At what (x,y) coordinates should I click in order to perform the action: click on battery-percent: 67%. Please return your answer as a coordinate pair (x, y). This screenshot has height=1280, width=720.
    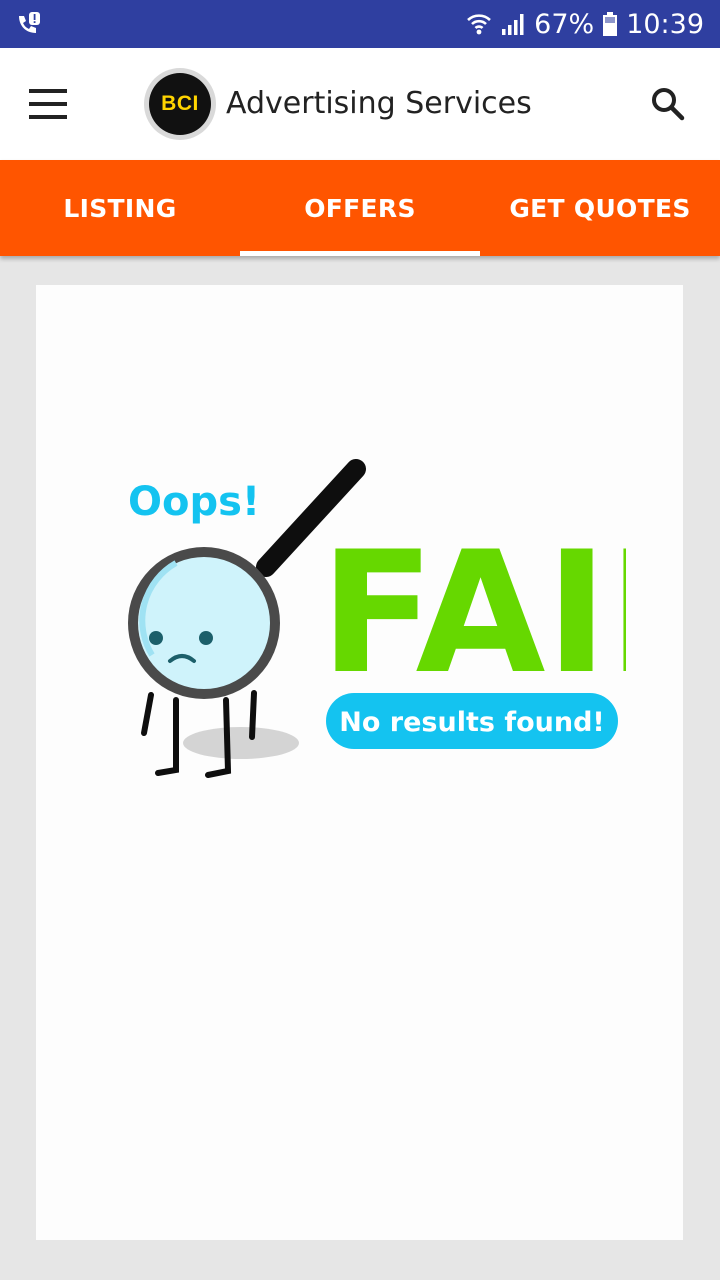
    Looking at the image, I should click on (564, 24).